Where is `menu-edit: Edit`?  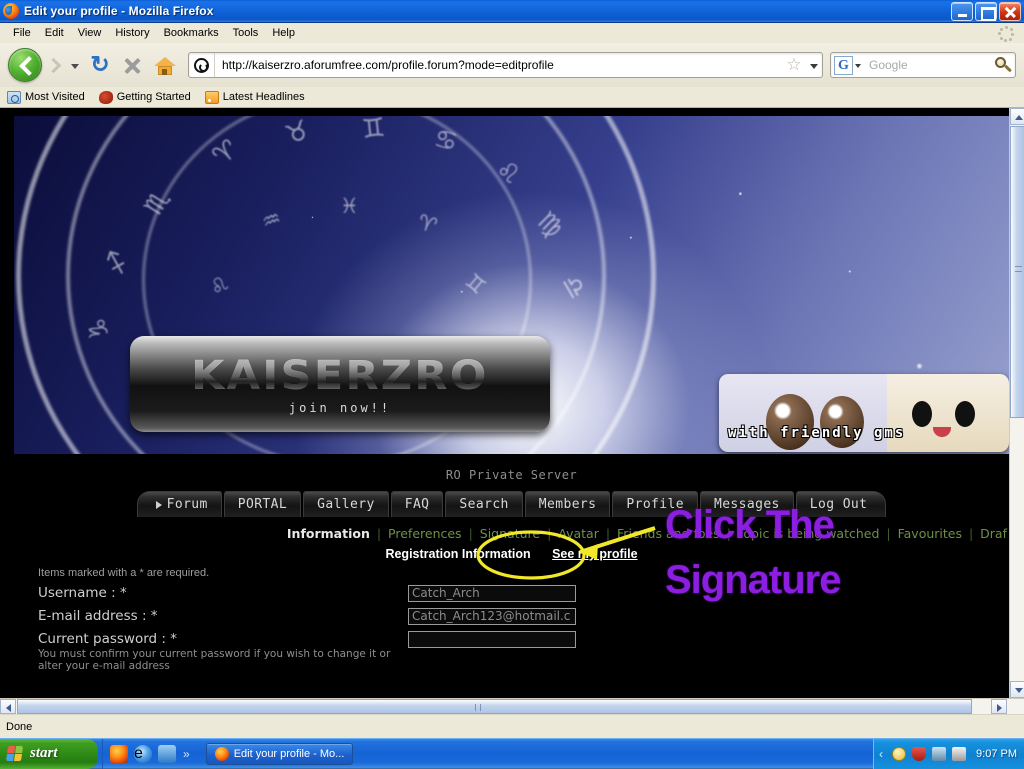 menu-edit: Edit is located at coordinates (54, 33).